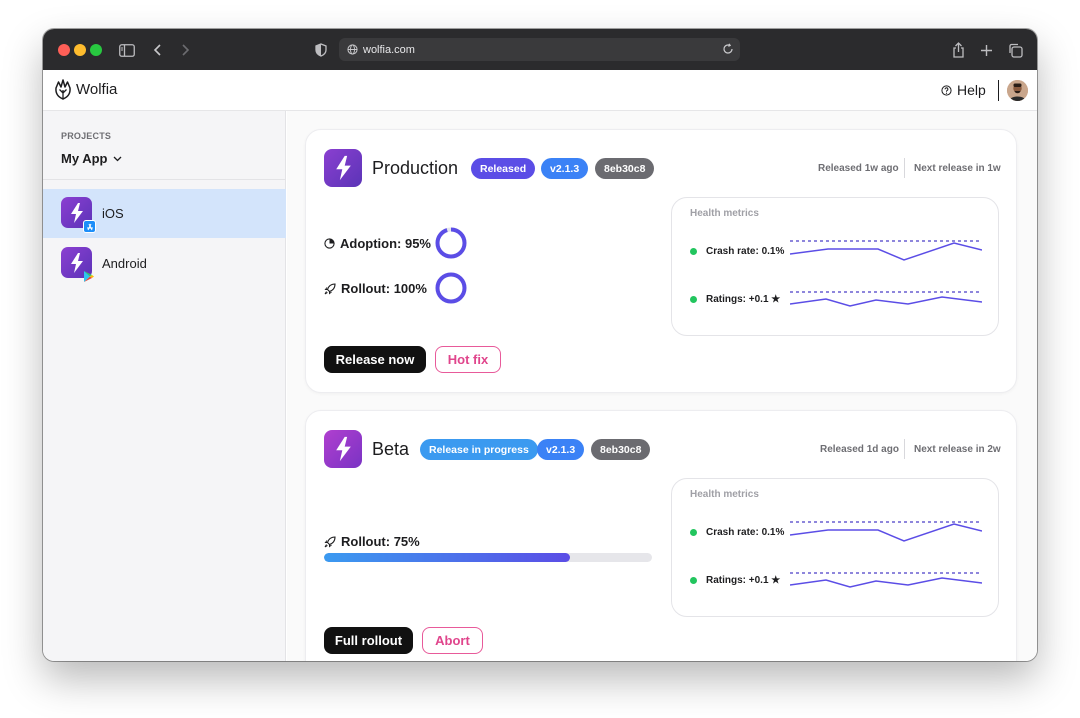 The width and height of the screenshot is (1080, 718). I want to click on next-release: Next release in 2w, so click(957, 449).